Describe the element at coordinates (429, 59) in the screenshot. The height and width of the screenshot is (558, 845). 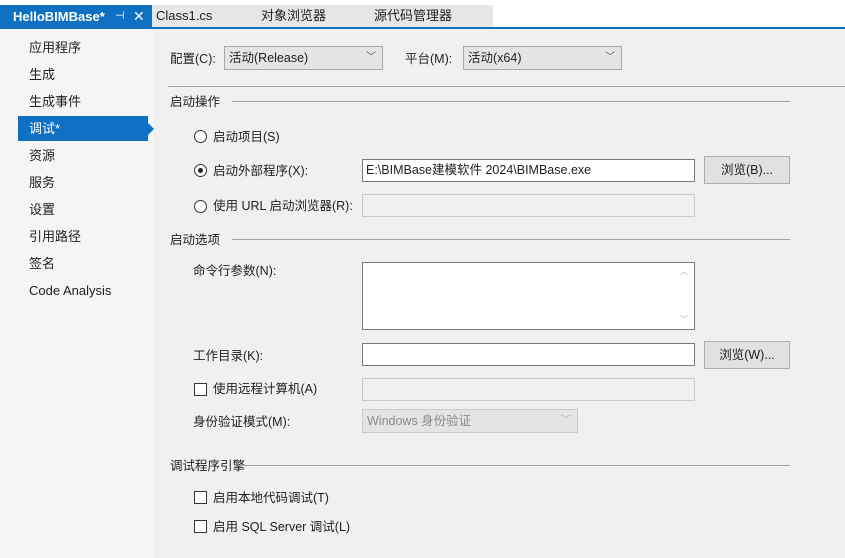
I see `platform-label: 平台(M):` at that location.